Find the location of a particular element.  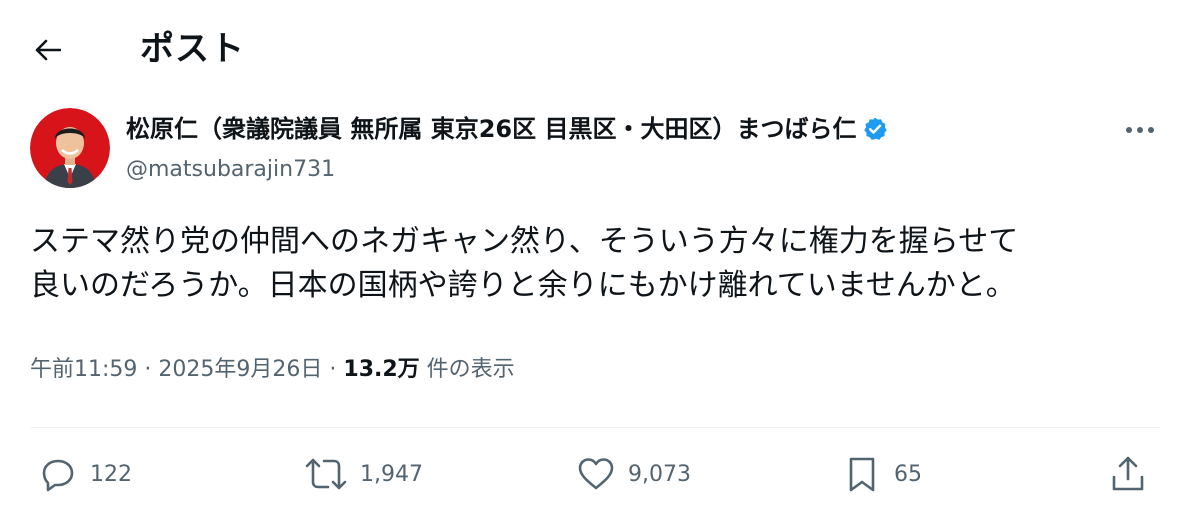

bookmark-icon is located at coordinates (862, 474).